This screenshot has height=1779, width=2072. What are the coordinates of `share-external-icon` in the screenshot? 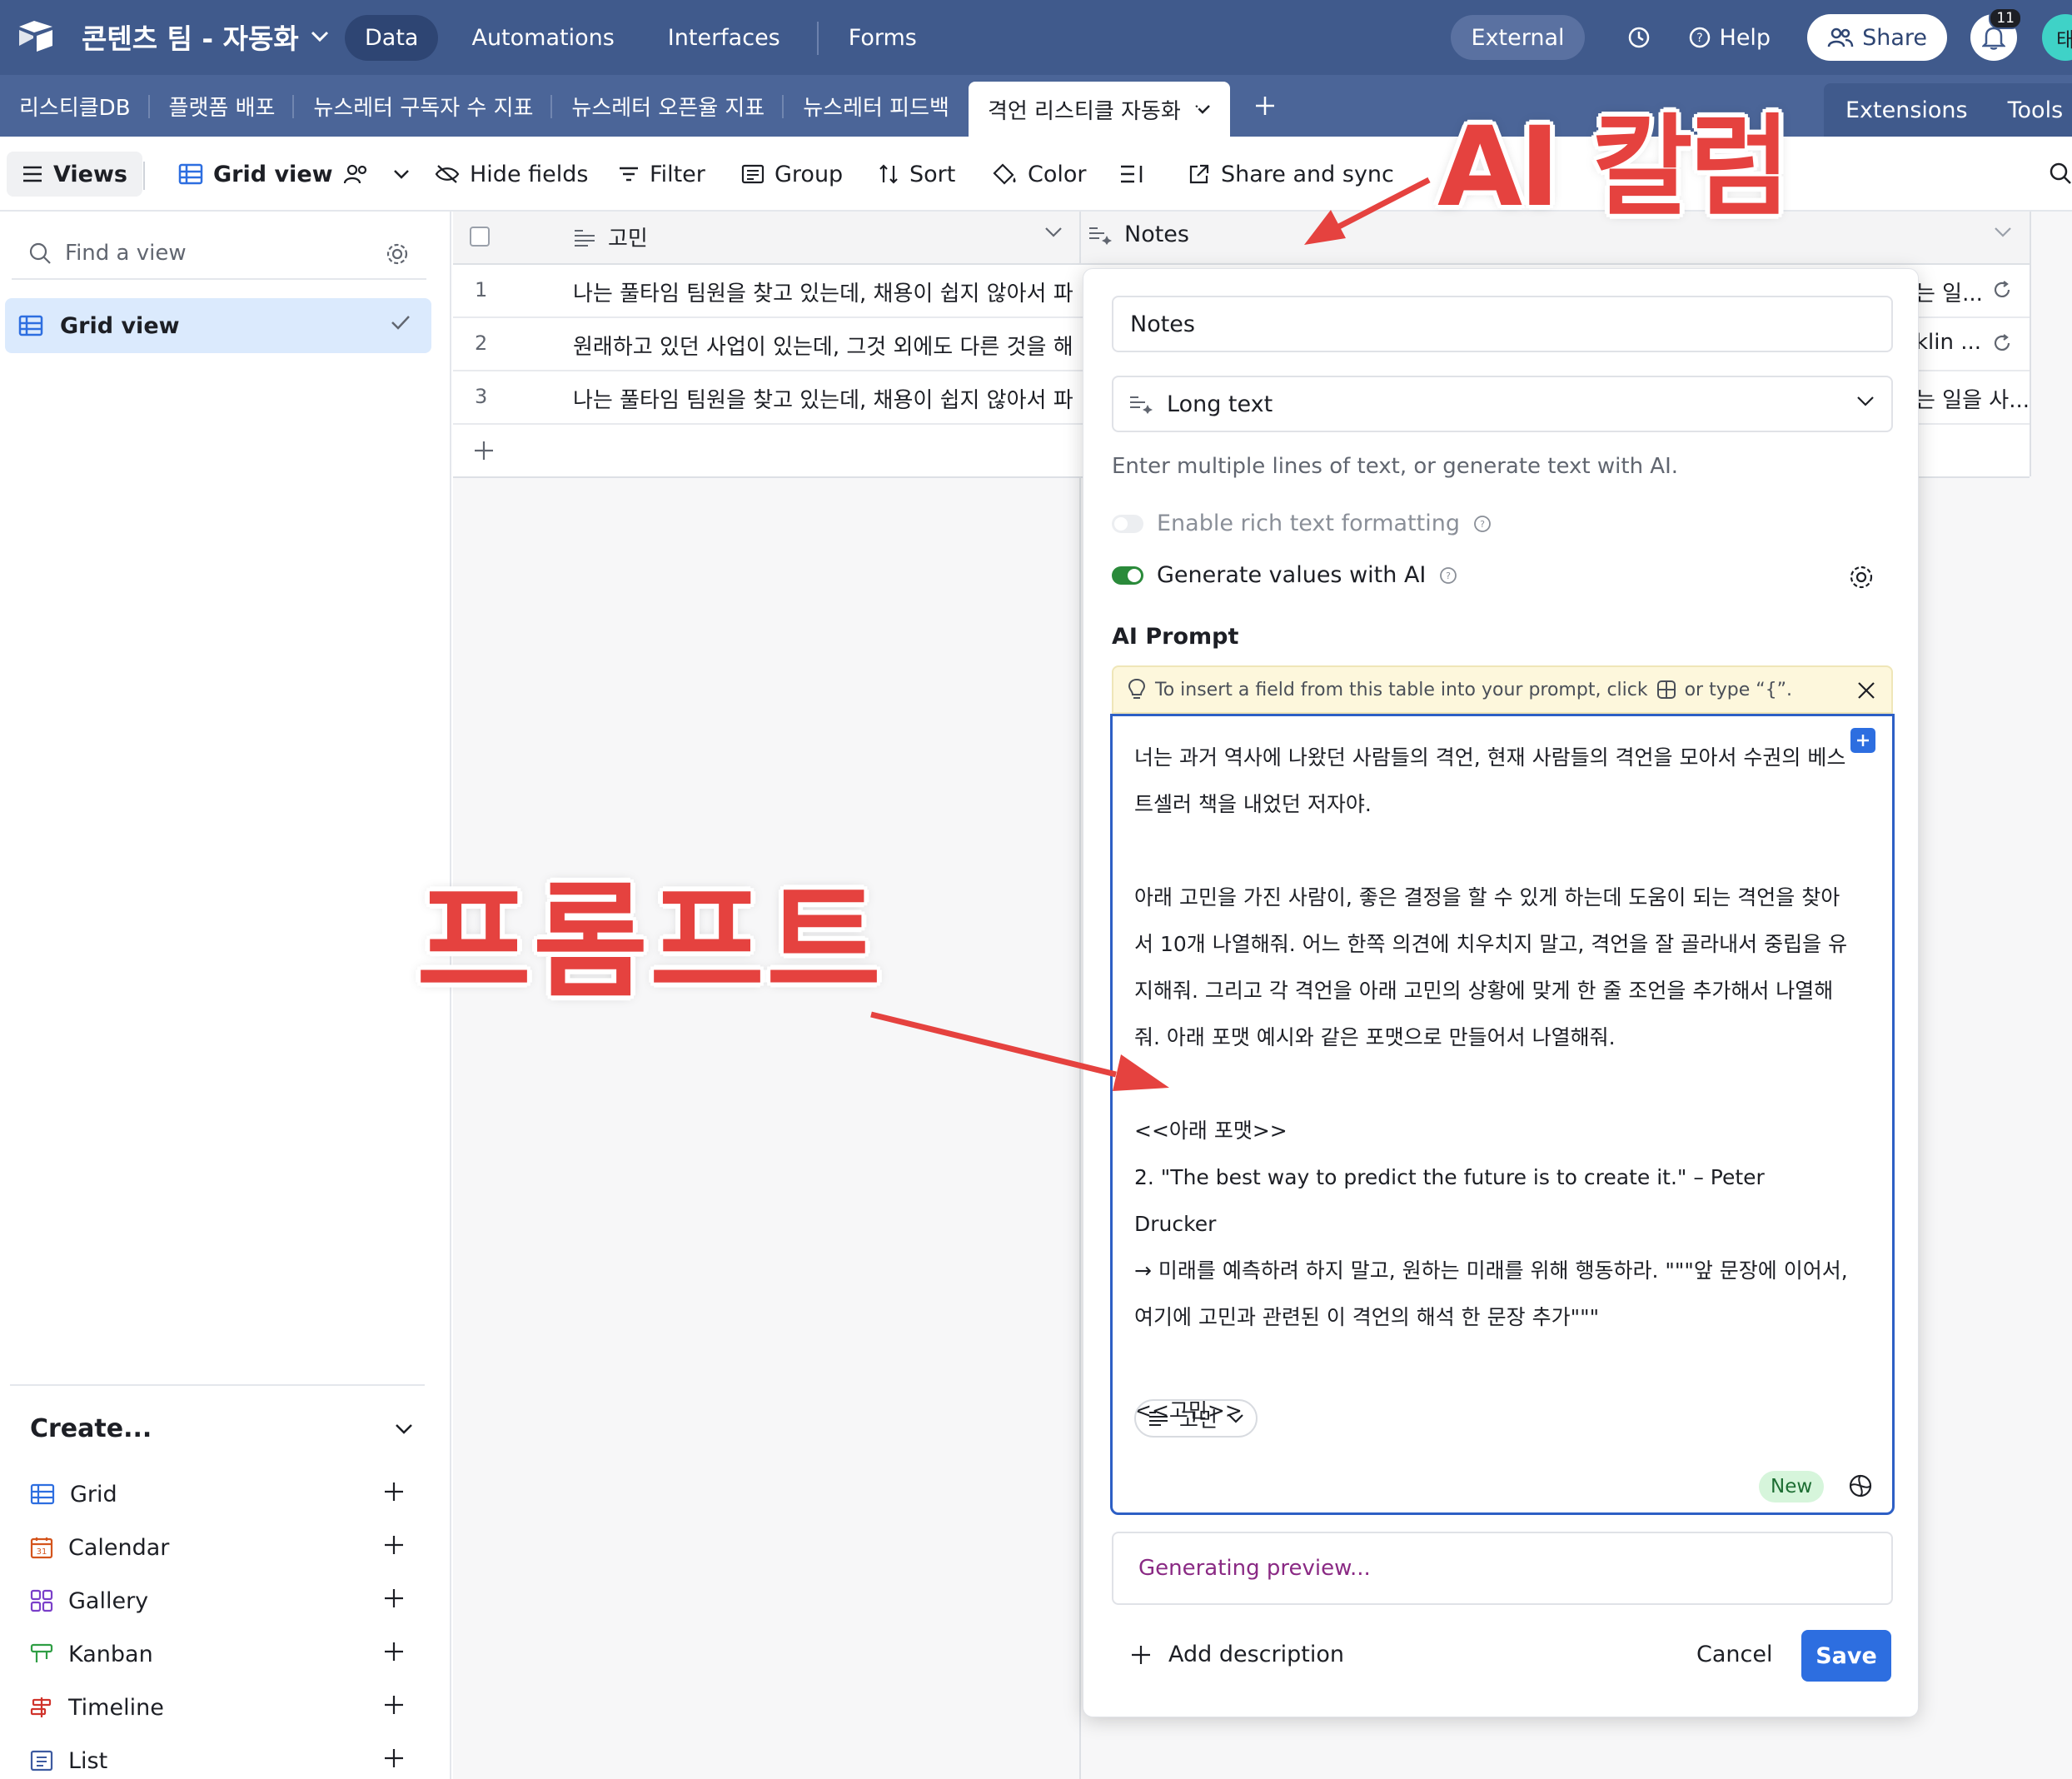 It's located at (1199, 174).